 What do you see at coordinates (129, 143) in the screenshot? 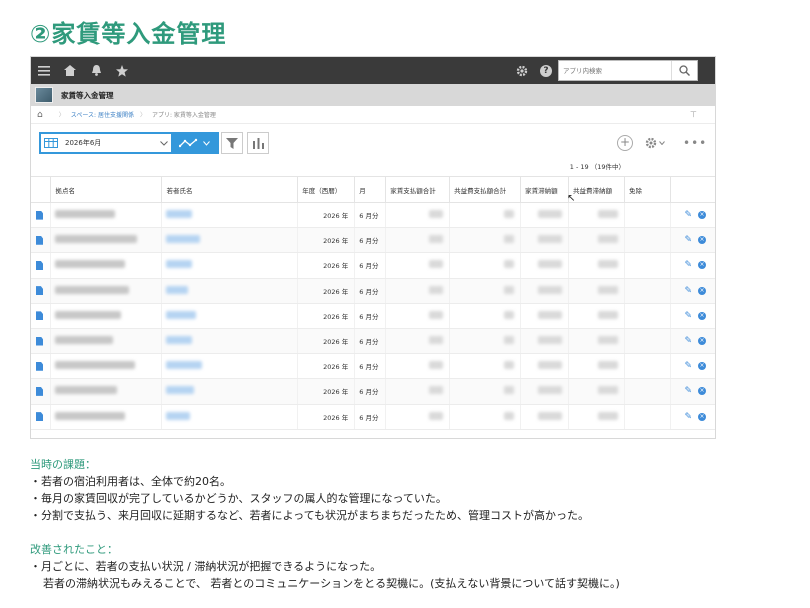
I see `view-select: 2026年6月` at bounding box center [129, 143].